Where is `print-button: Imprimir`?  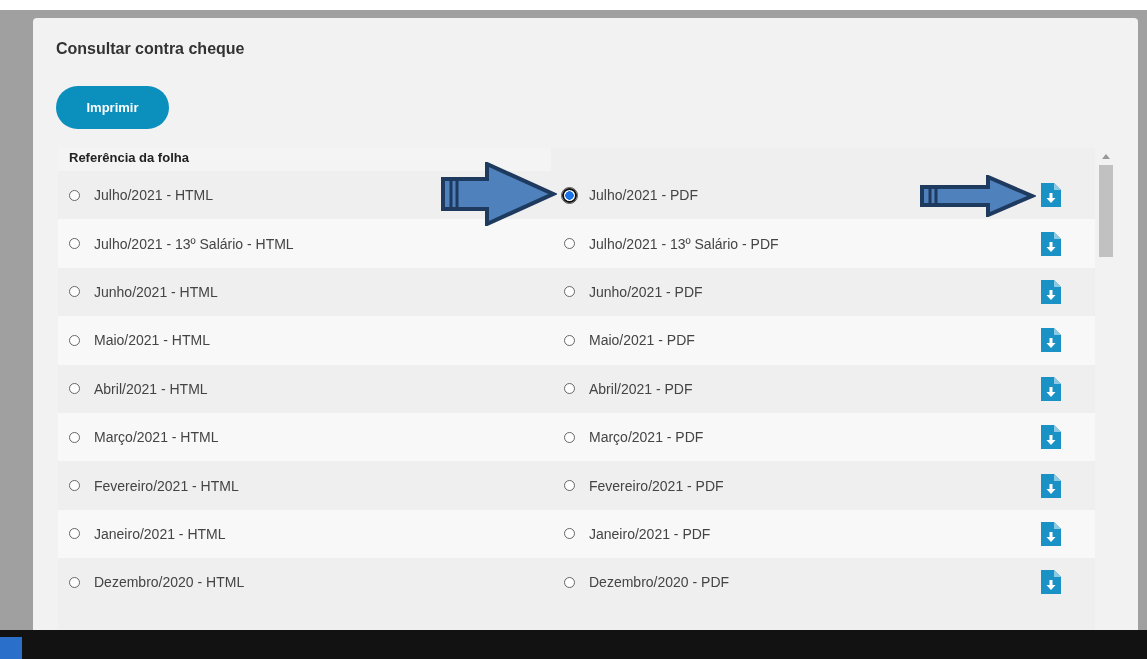
print-button: Imprimir is located at coordinates (112, 107).